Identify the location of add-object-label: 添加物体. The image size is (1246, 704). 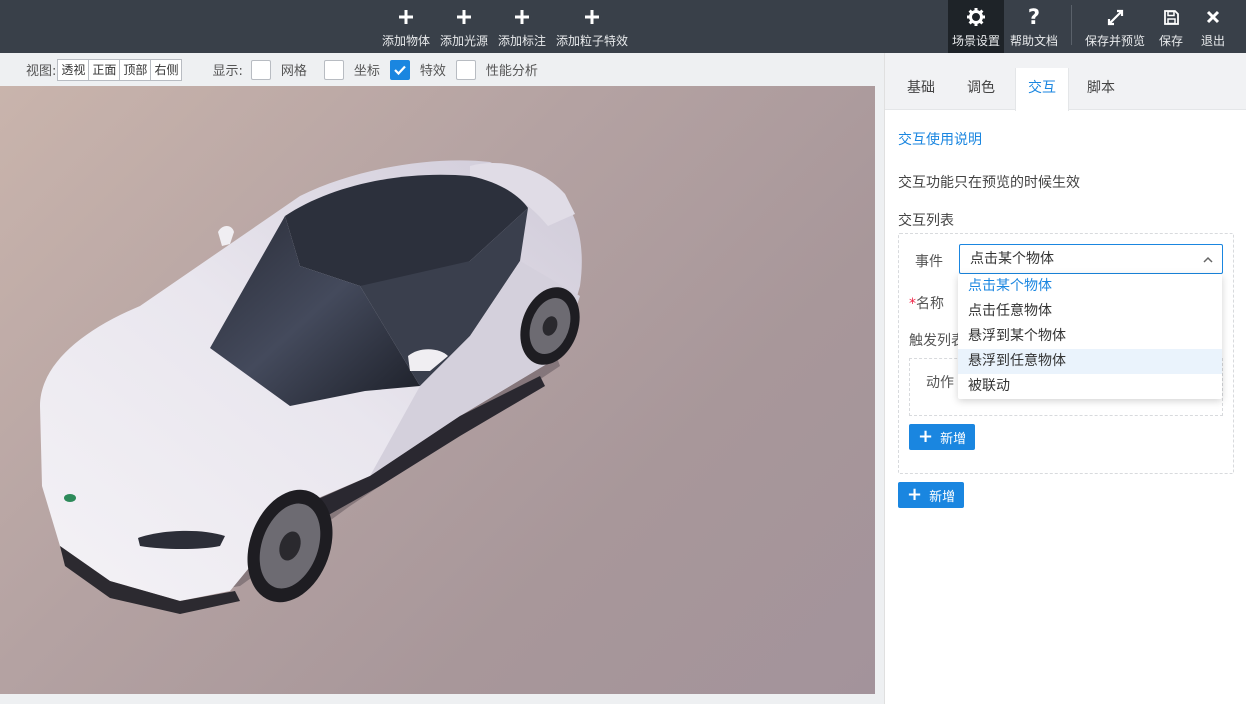
(405, 41).